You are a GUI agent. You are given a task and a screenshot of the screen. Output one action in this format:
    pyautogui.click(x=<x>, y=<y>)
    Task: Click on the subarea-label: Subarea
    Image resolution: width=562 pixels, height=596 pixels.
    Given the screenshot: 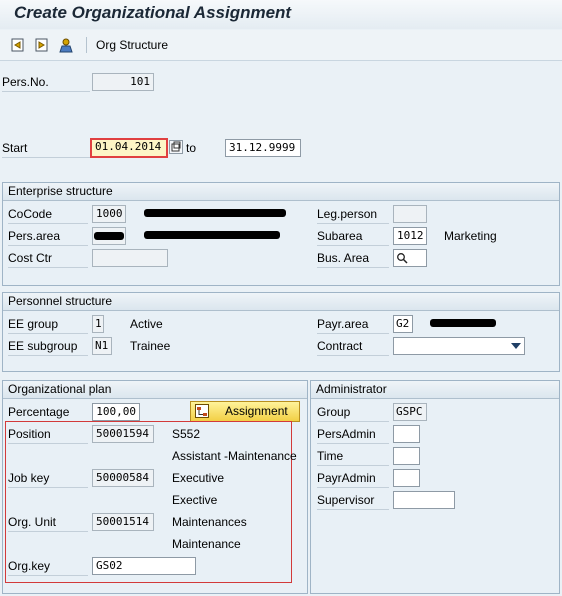 What is the action you would take?
    pyautogui.click(x=353, y=237)
    